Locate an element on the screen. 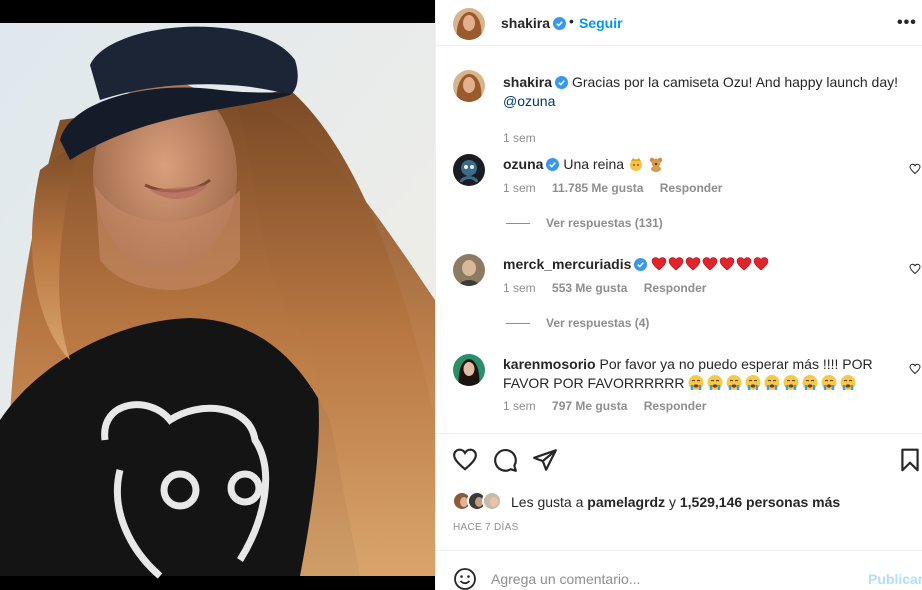 This screenshot has height=590, width=922. avatar-ozuna-icon is located at coordinates (469, 170).